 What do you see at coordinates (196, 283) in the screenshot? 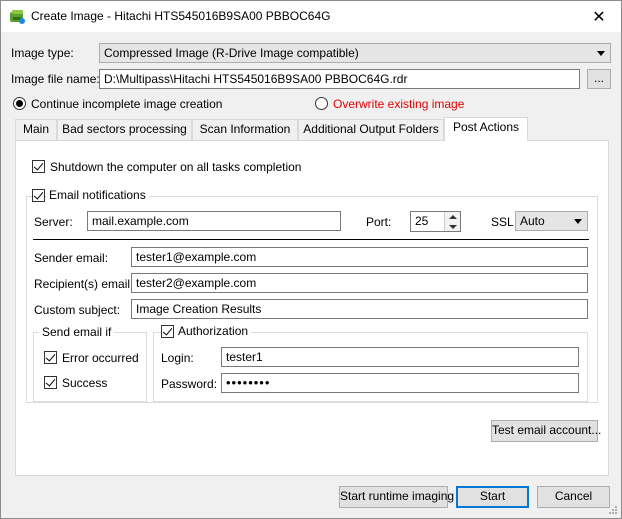
I see `recipient-email-value: tester2@example.com` at bounding box center [196, 283].